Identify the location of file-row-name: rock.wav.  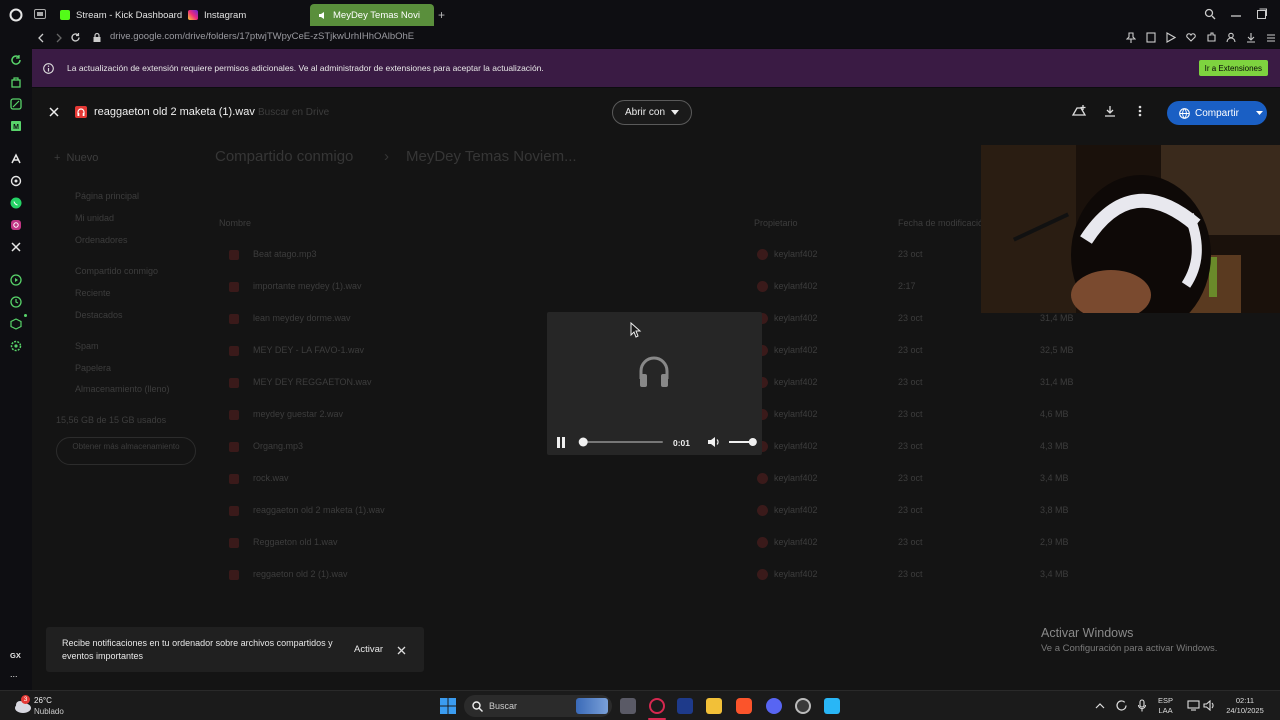
(271, 478).